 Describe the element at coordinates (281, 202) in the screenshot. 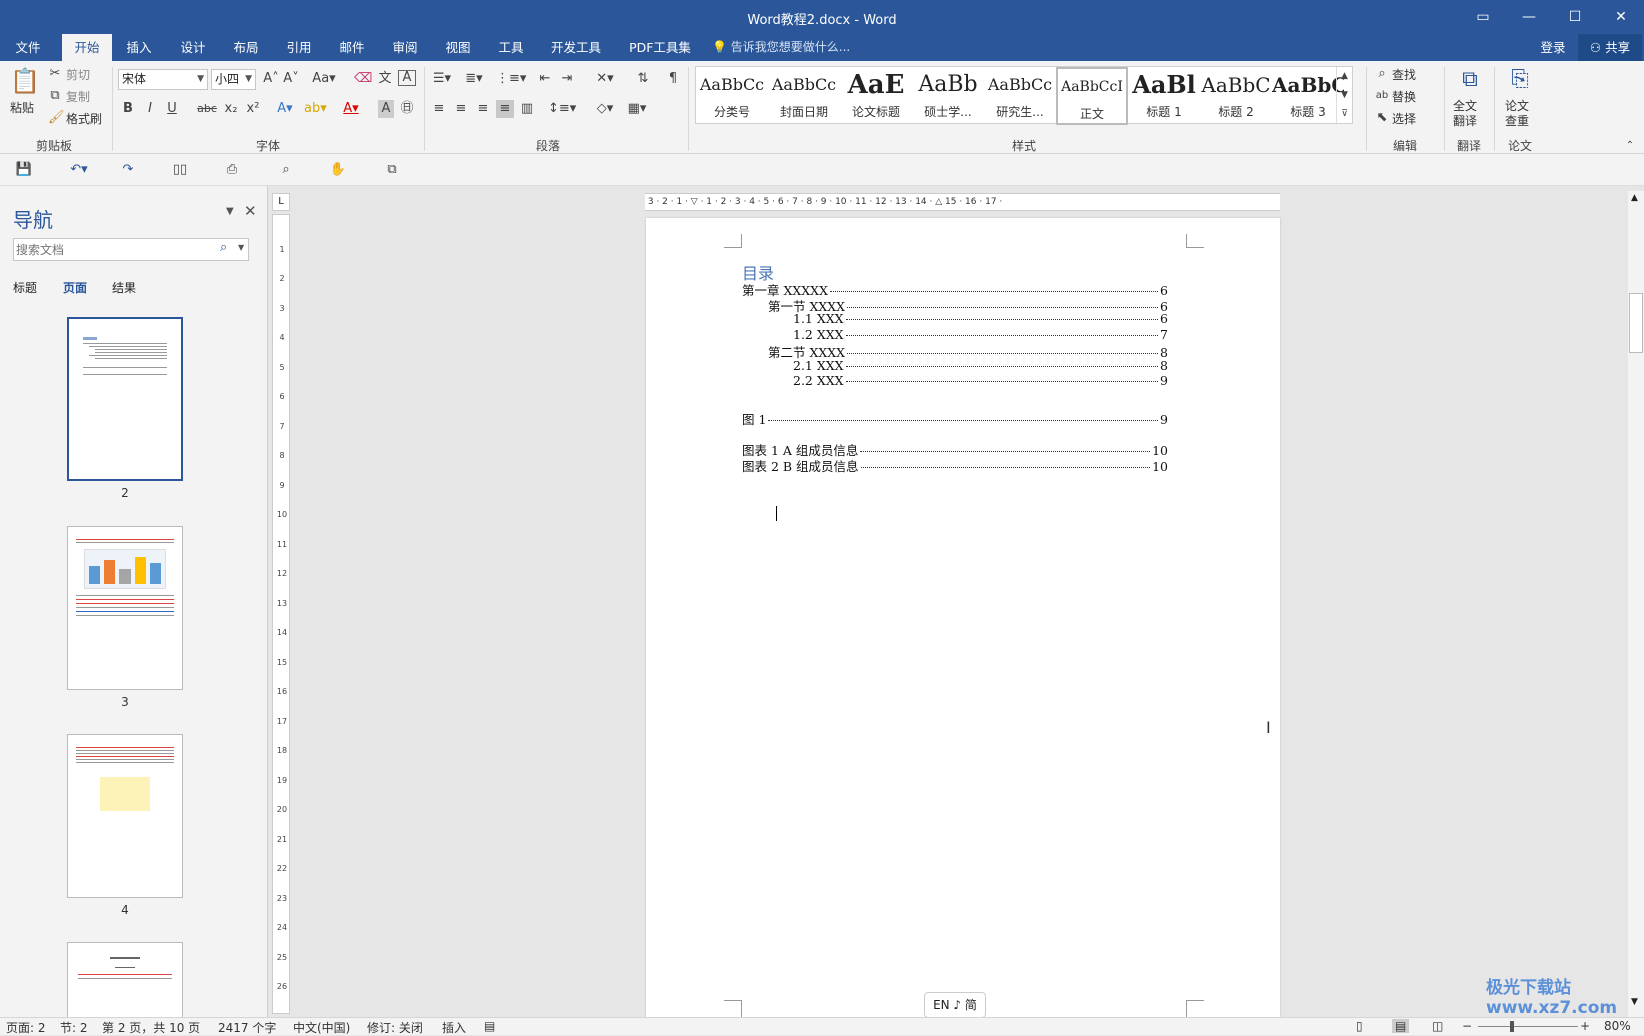

I see `tab-selector: L` at that location.